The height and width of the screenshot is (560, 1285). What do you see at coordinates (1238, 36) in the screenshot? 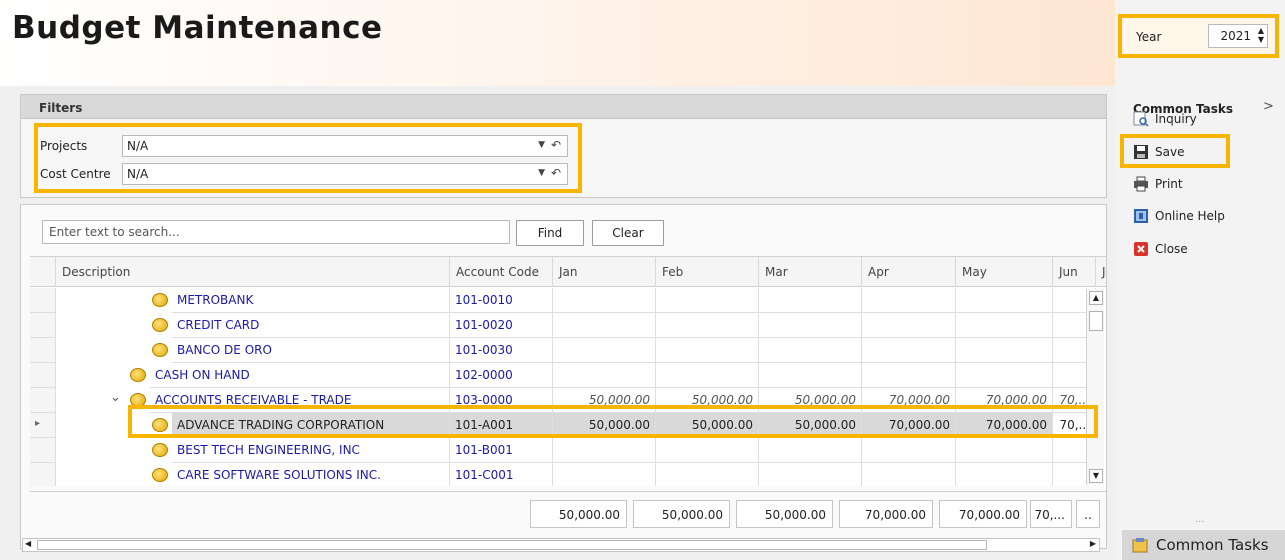
I see `year-spinner: 2021 ▲ ▼` at bounding box center [1238, 36].